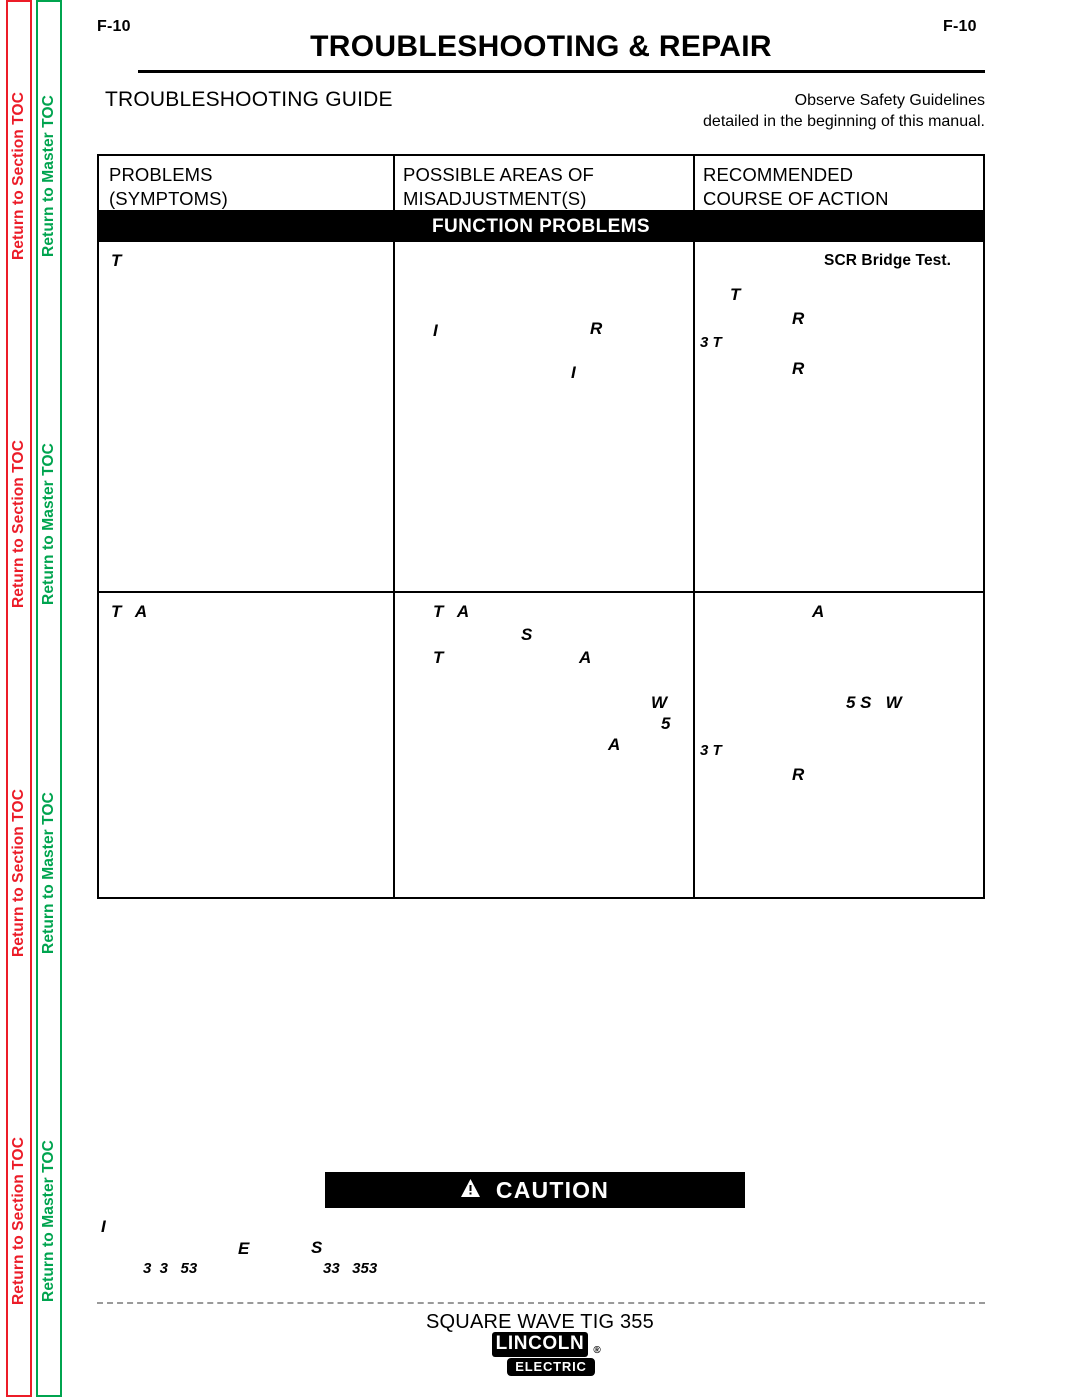 The width and height of the screenshot is (1080, 1397). I want to click on warning-triangle-icon, so click(470, 1190).